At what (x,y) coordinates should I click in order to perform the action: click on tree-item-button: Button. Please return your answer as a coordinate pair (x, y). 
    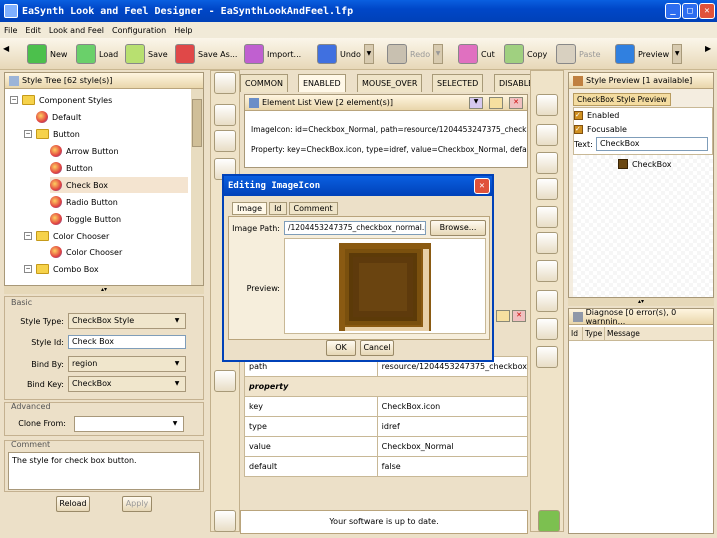
    Looking at the image, I should click on (71, 168).